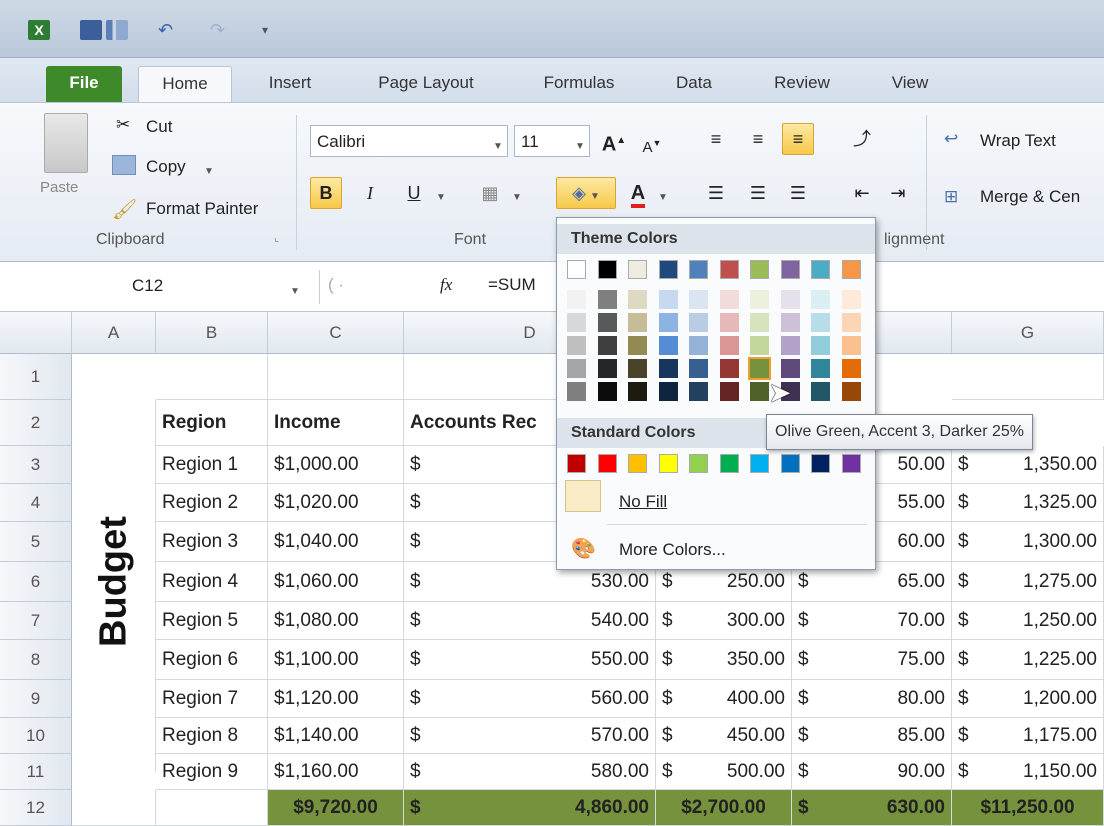 This screenshot has height=826, width=1104. Describe the element at coordinates (1043, 542) in the screenshot. I see `g-cell: 1,300.00` at that location.